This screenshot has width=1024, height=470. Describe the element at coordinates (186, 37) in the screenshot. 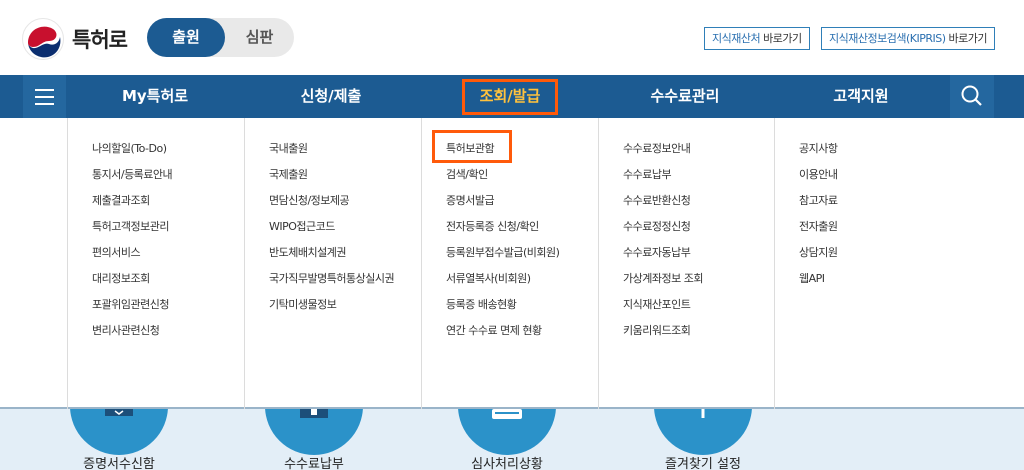

I see `mode-application-button: 출원` at that location.